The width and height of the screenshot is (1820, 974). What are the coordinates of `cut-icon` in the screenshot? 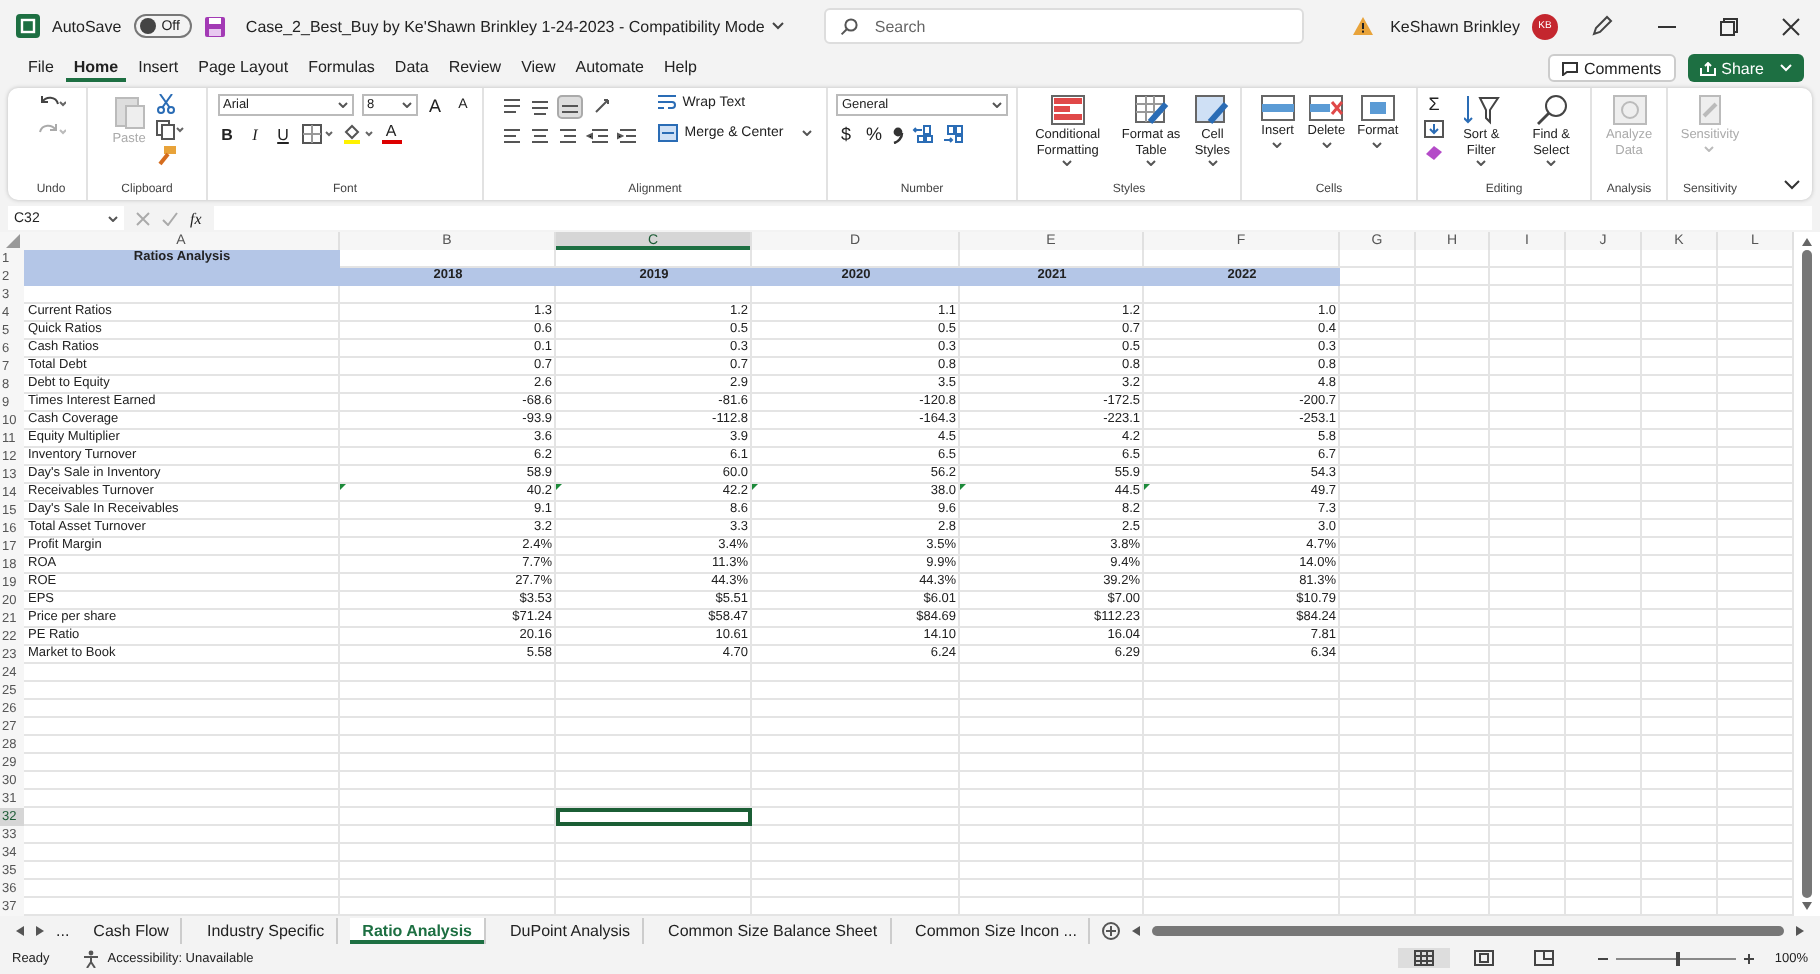 It's located at (165, 104).